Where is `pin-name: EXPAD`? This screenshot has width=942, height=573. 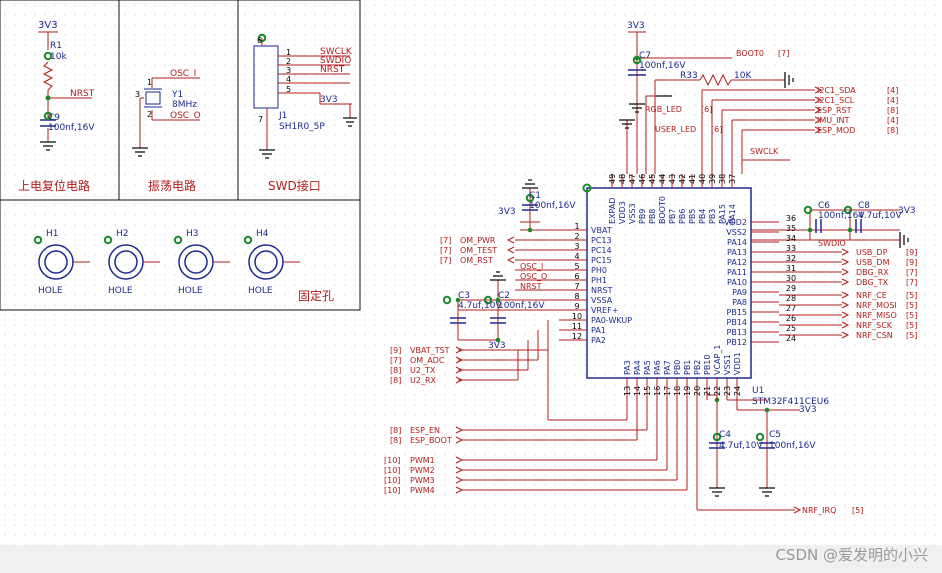
pin-name: EXPAD is located at coordinates (612, 211).